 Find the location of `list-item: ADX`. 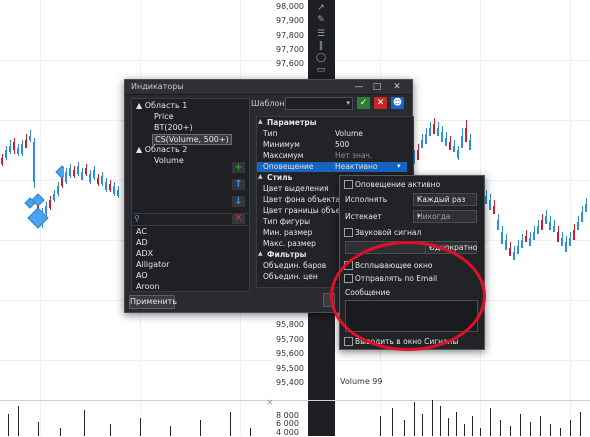

list-item: ADX is located at coordinates (144, 253).